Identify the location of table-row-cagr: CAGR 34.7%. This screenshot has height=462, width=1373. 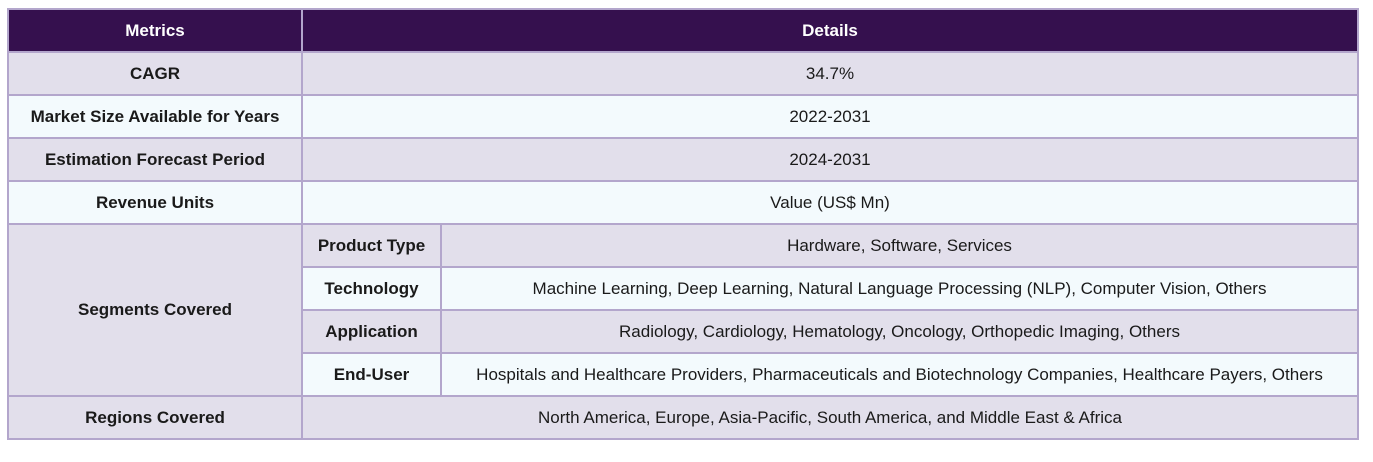
(683, 73).